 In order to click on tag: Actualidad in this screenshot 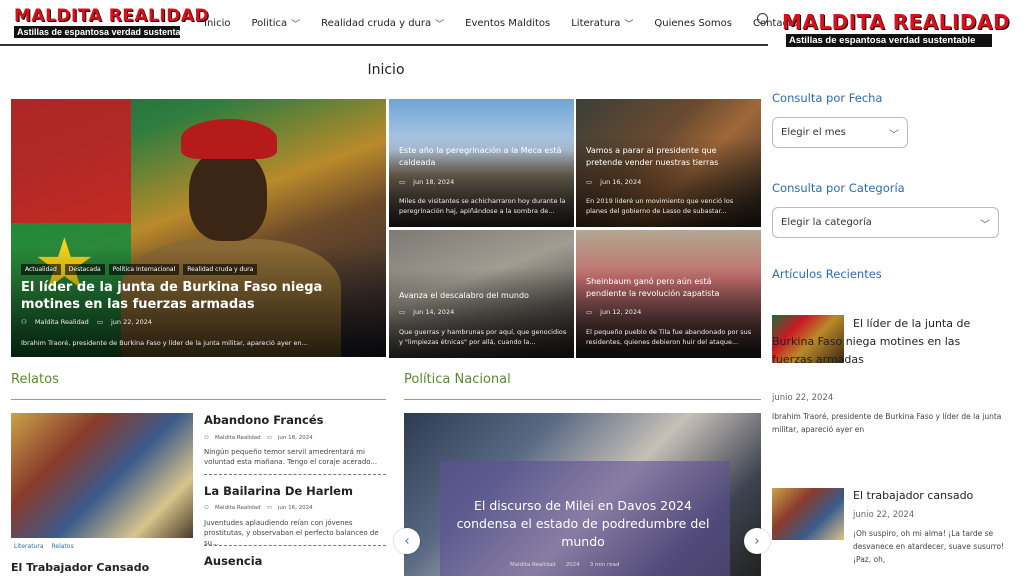, I will do `click(41, 269)`.